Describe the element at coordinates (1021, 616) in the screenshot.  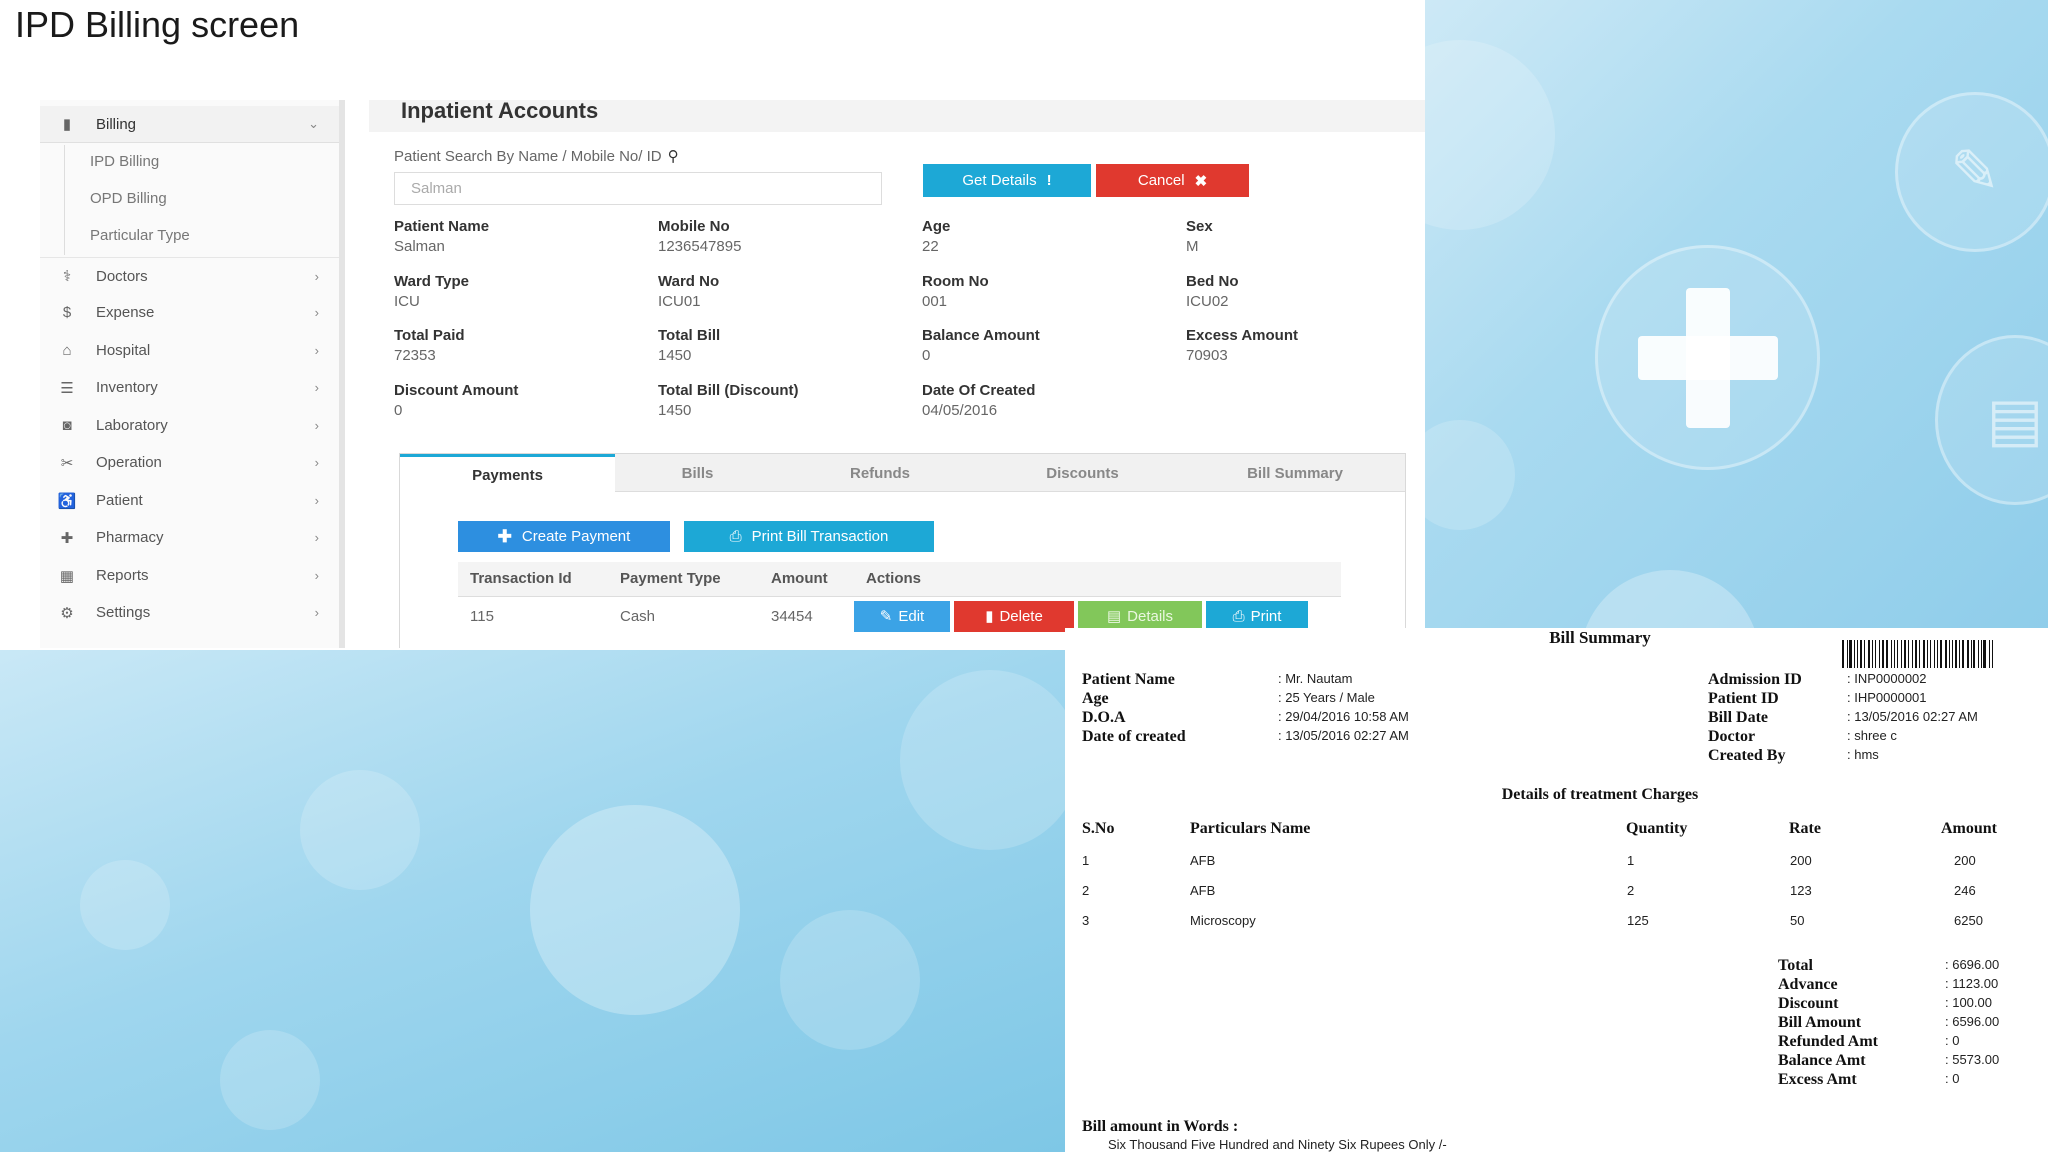
I see `delete-label: Delete` at that location.